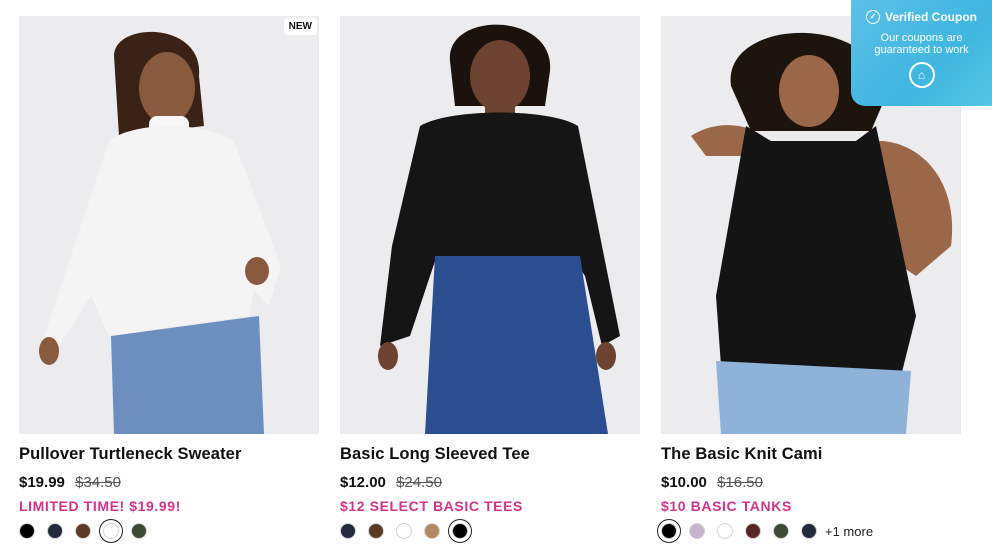 The image size is (992, 554). Describe the element at coordinates (490, 454) in the screenshot. I see `product-title: Basic Long Sleeved Tee` at that location.